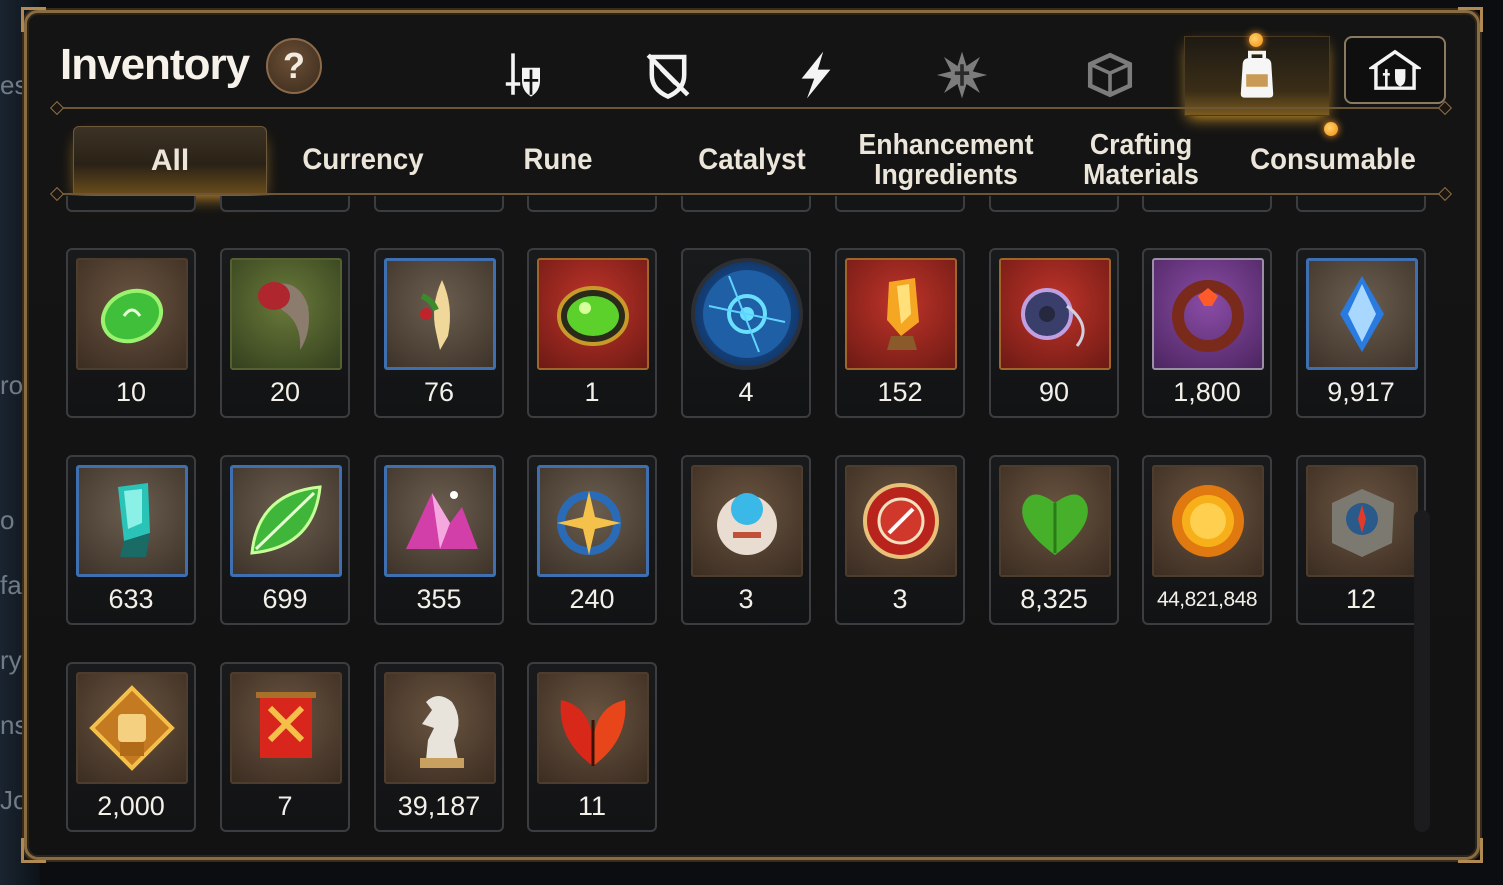 The image size is (1503, 885). Describe the element at coordinates (592, 392) in the screenshot. I see `item-quantity: 1` at that location.